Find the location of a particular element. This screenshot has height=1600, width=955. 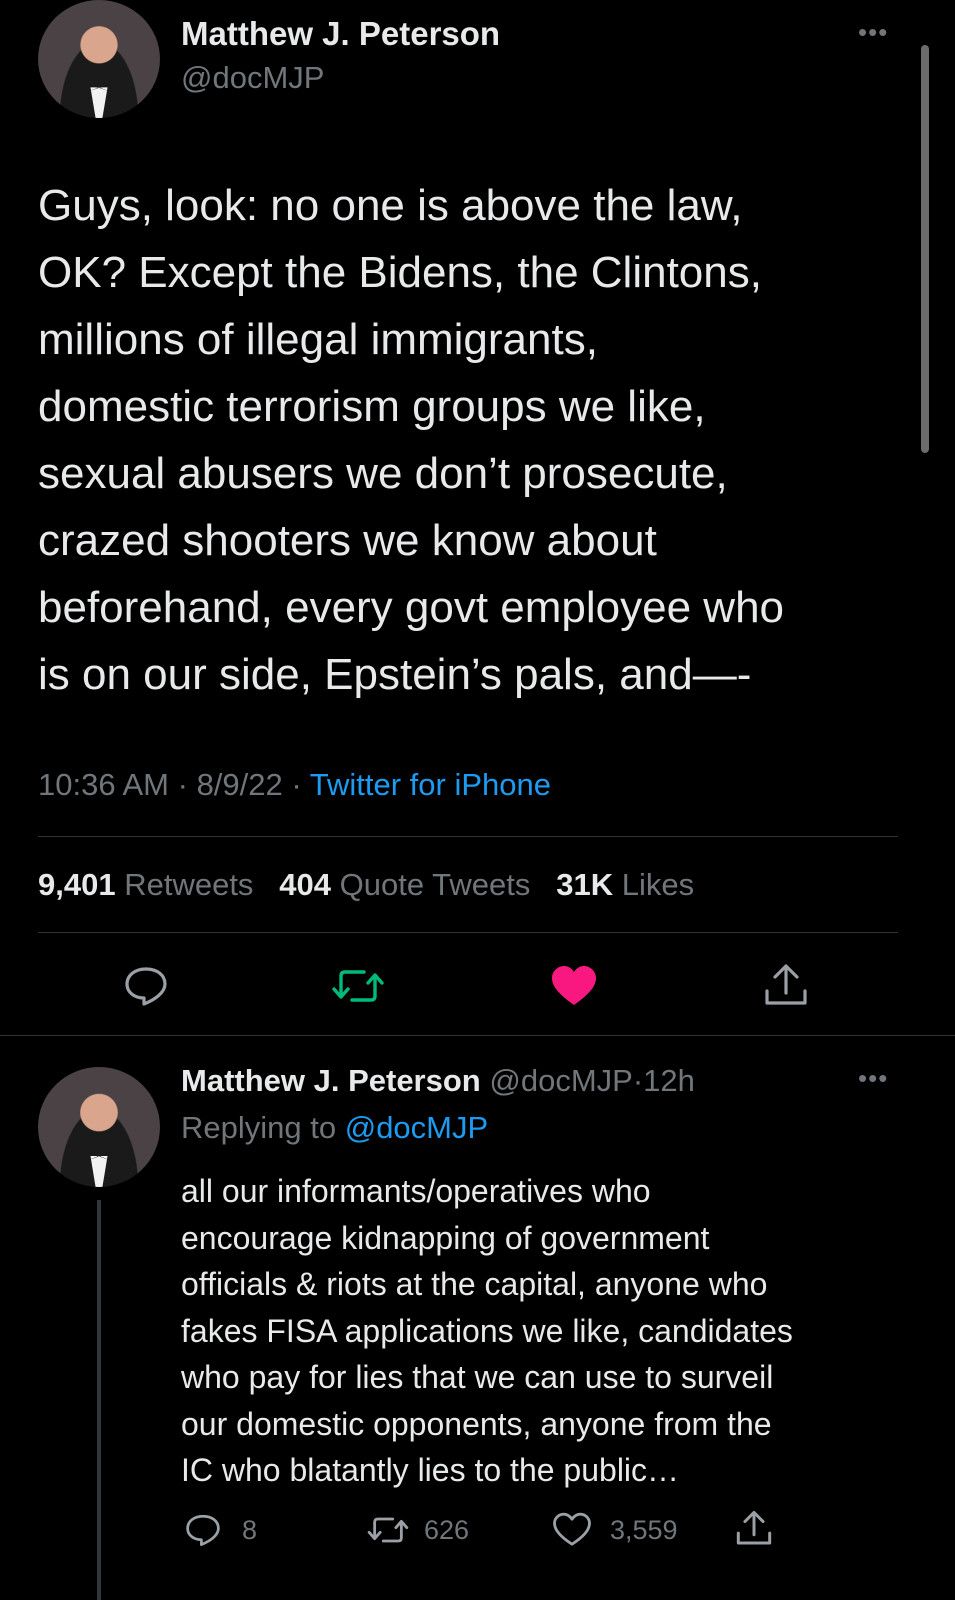

reply-action-like: 3,559 is located at coordinates (615, 1530).